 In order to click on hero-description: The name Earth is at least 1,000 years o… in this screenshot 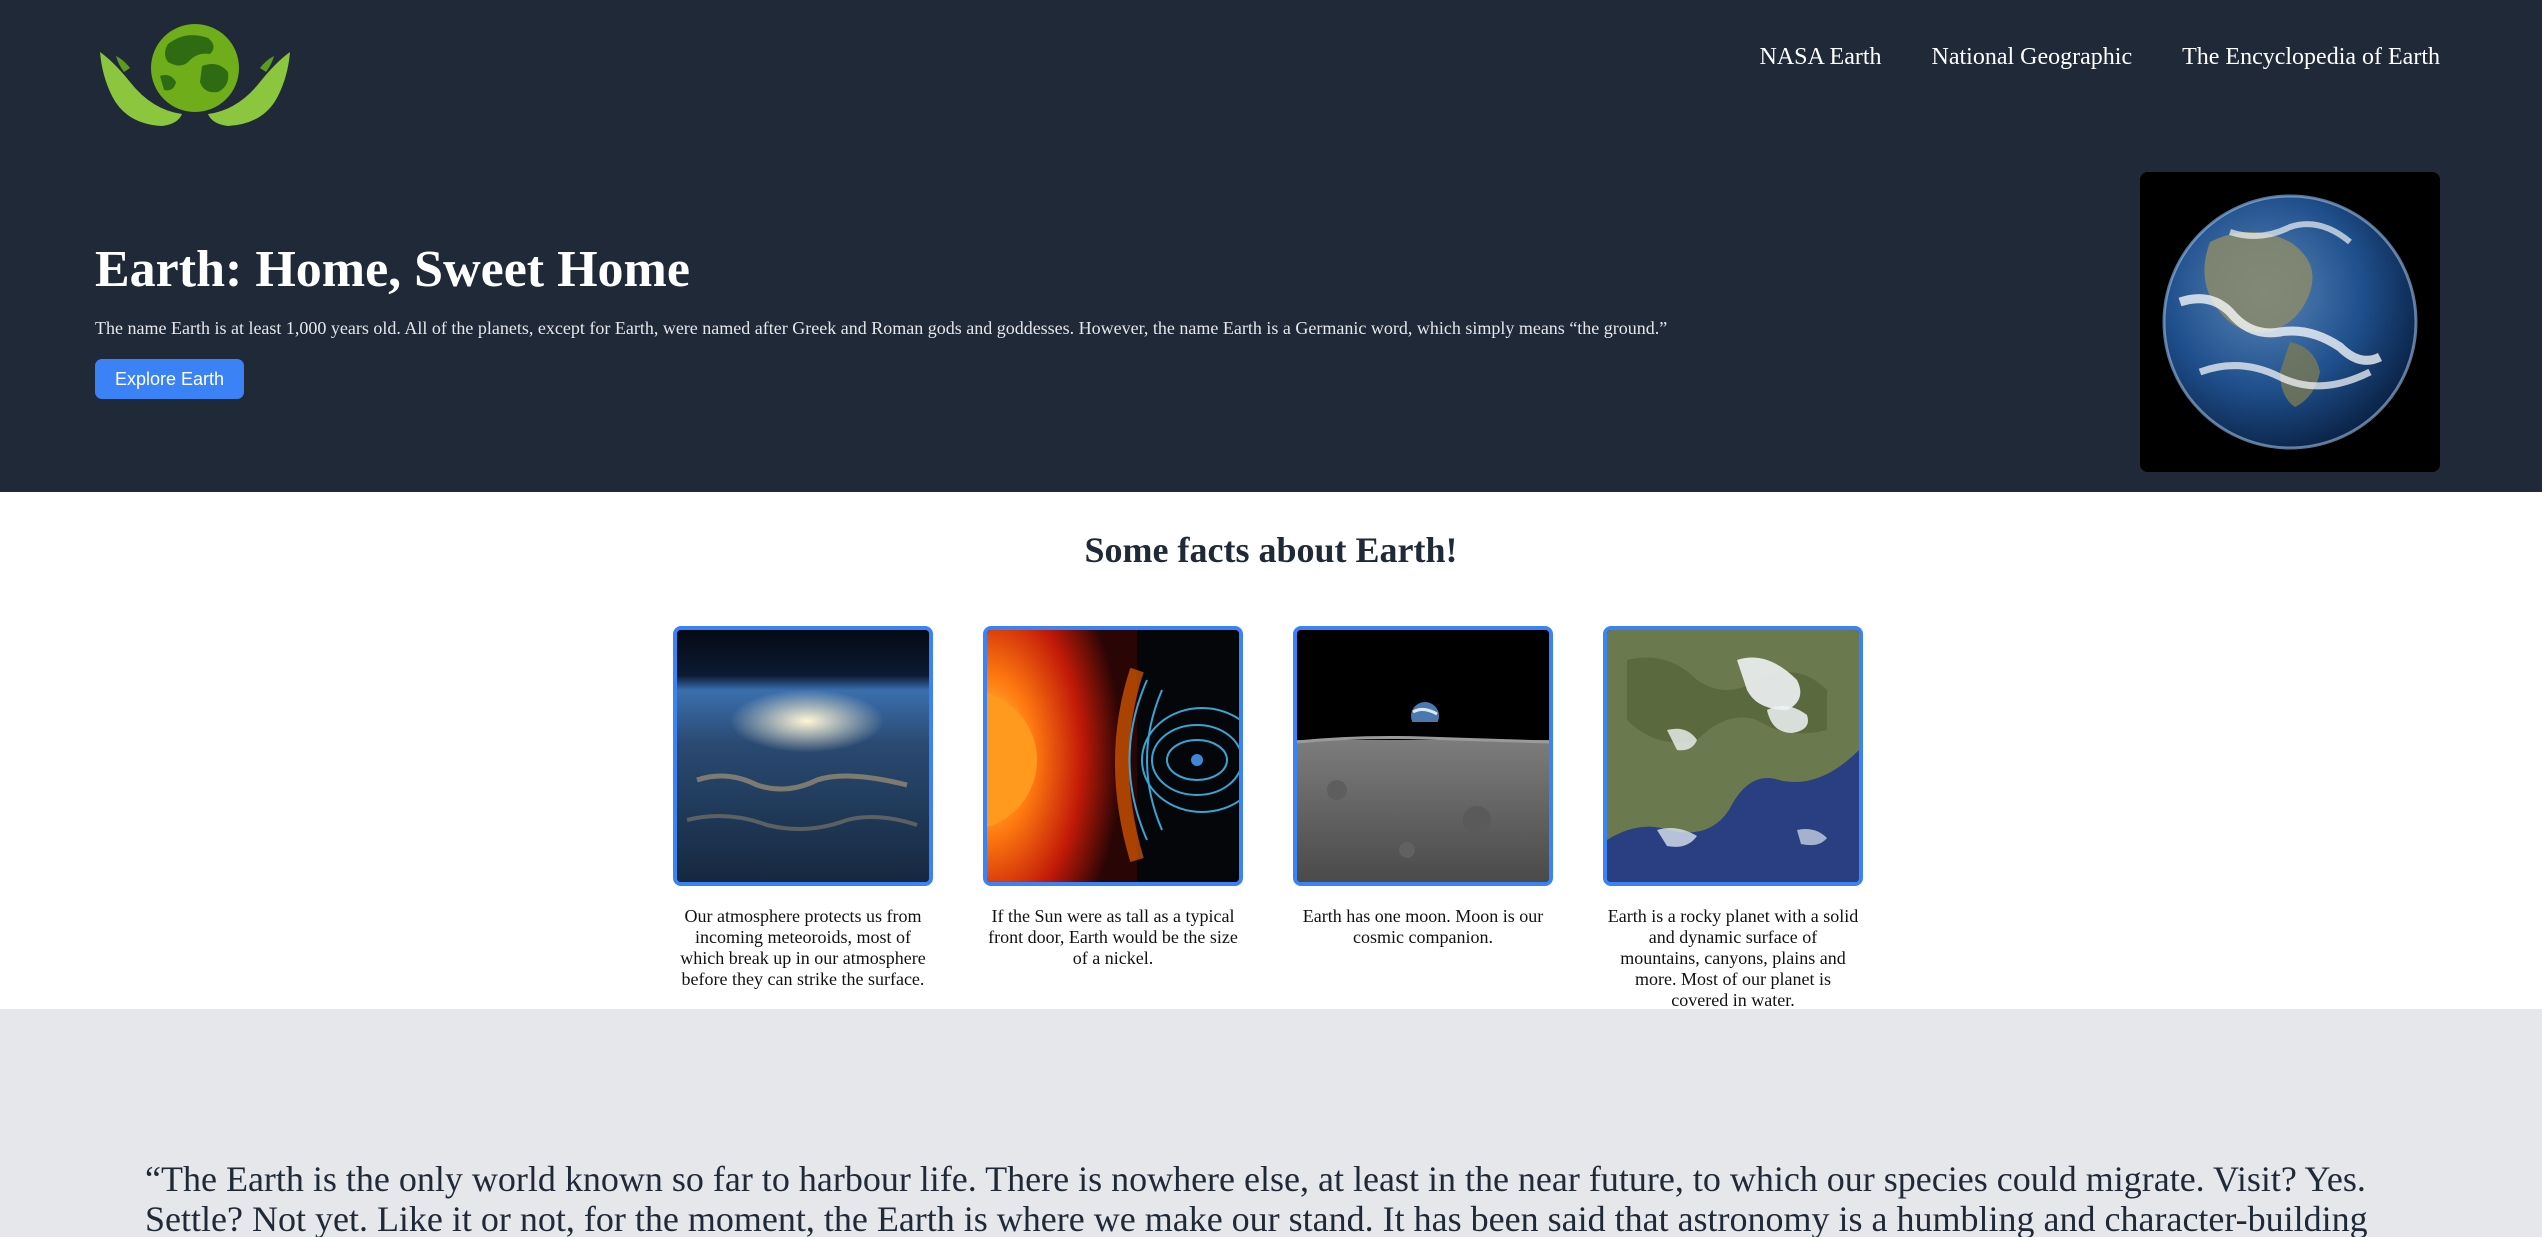, I will do `click(881, 328)`.